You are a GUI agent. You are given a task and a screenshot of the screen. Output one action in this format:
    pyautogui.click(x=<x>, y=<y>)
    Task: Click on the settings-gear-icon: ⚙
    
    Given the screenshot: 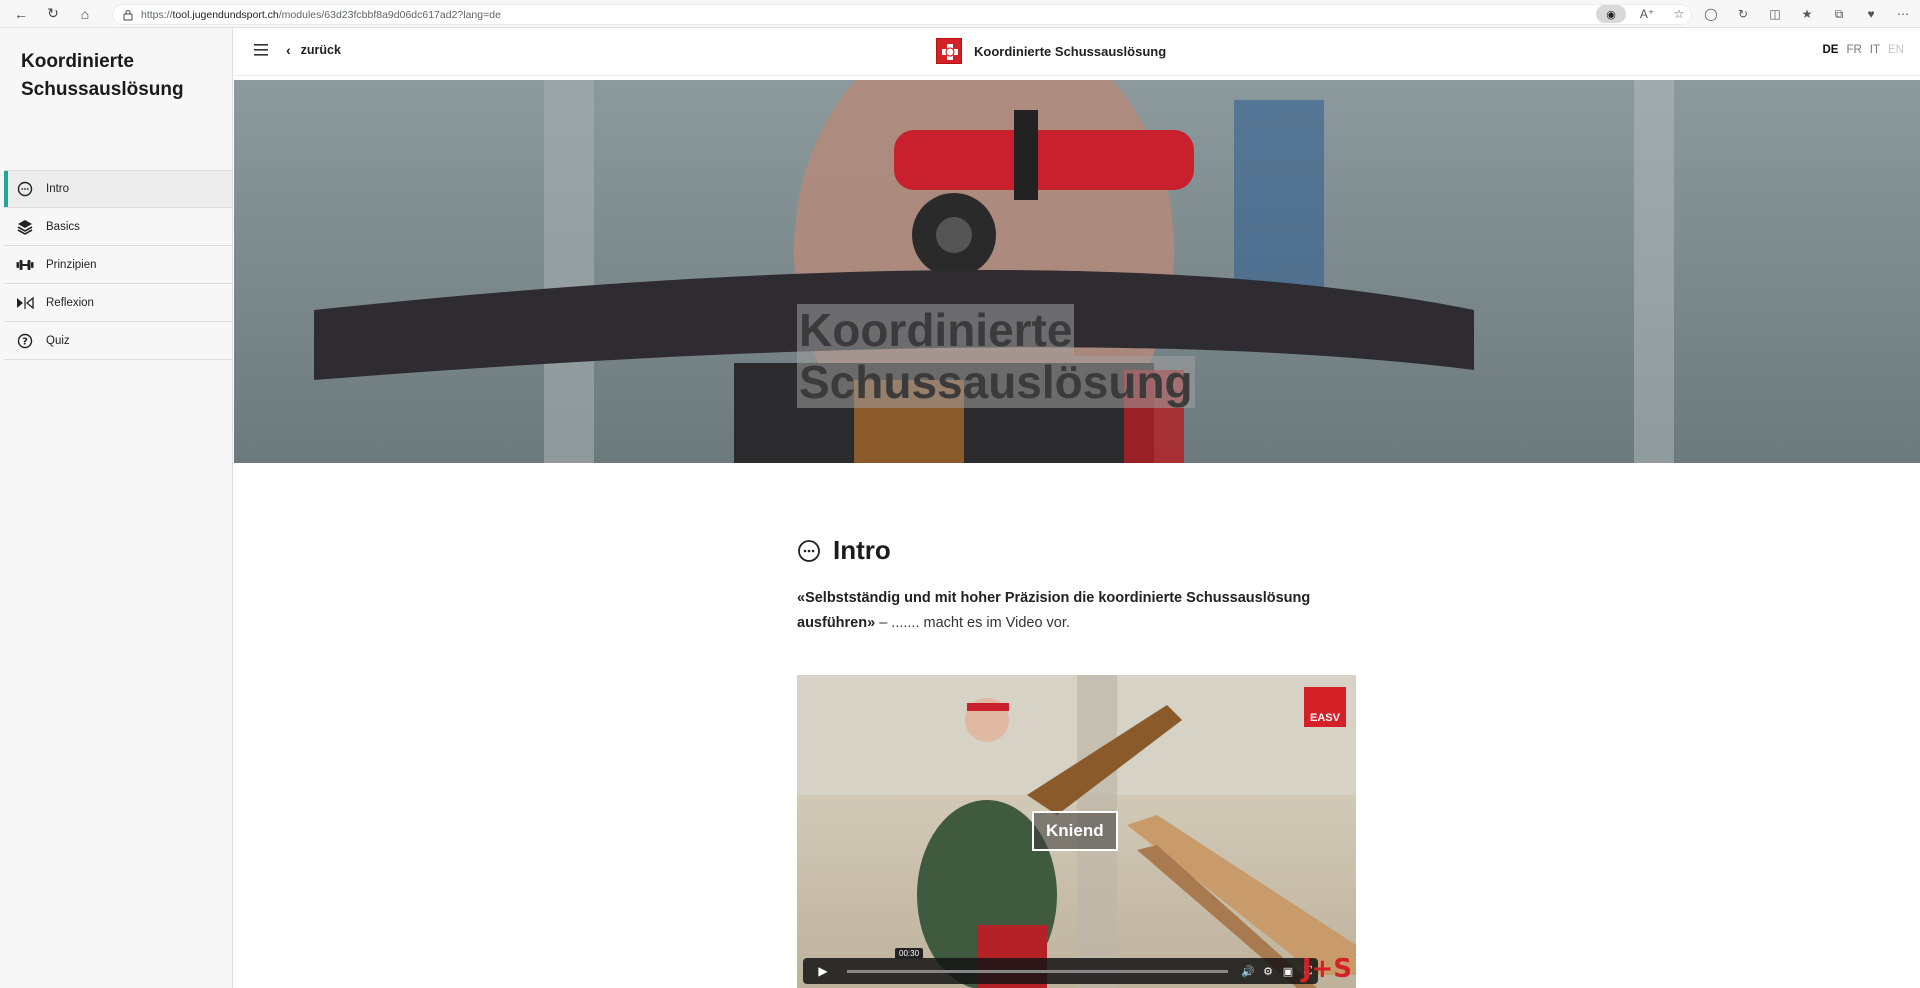 What is the action you would take?
    pyautogui.click(x=1268, y=971)
    